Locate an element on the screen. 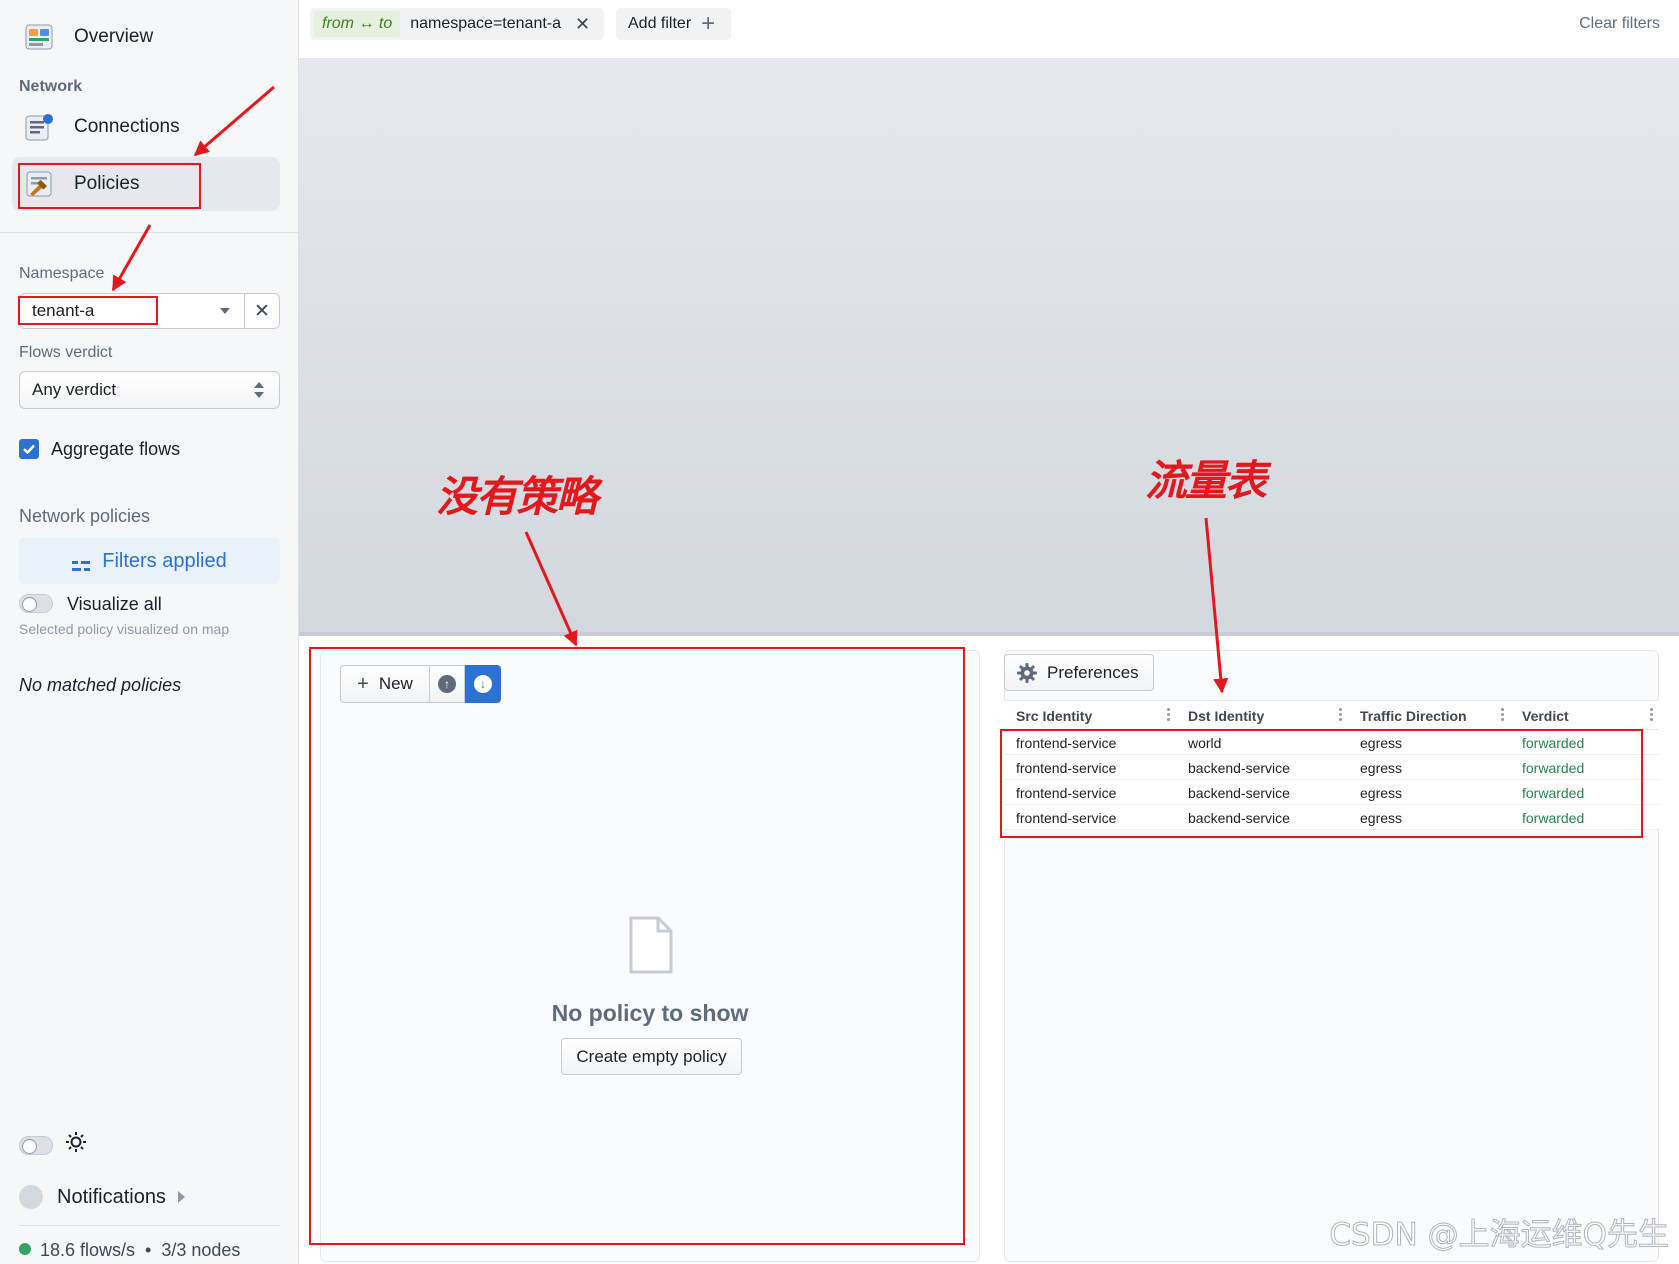  visualize-all-label: Visualize all is located at coordinates (114, 604).